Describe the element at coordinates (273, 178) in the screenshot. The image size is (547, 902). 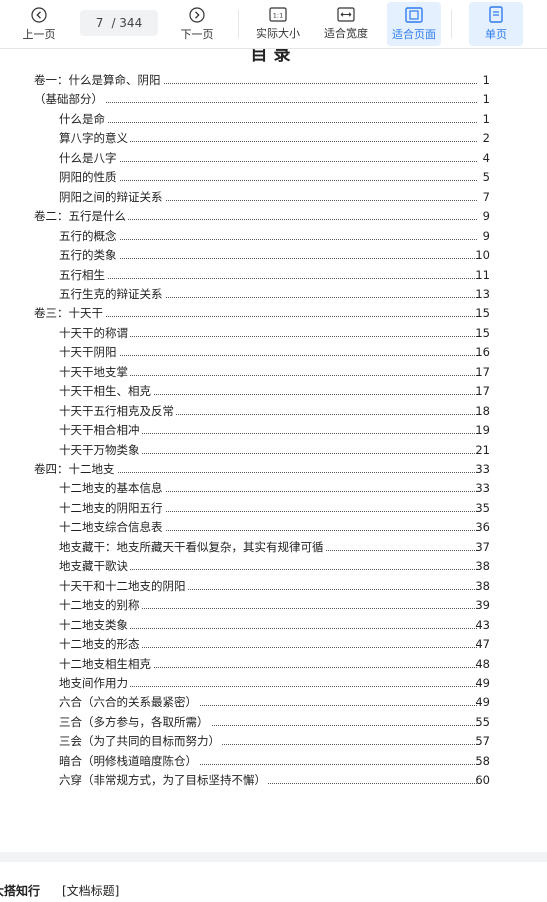
I see `toc-entry: 阴阳的性质 5` at that location.